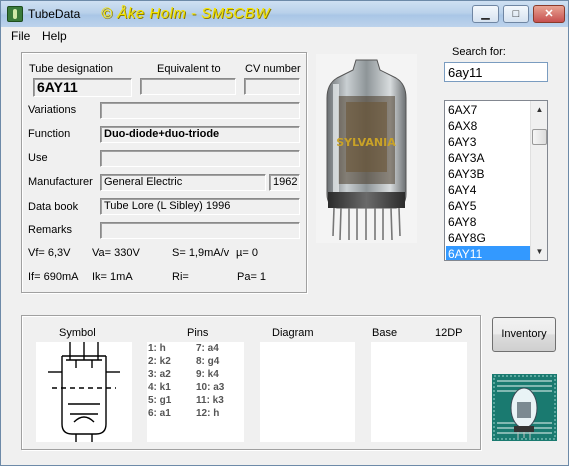 This screenshot has width=569, height=466. I want to click on pin-entry: 8: g4, so click(208, 361).